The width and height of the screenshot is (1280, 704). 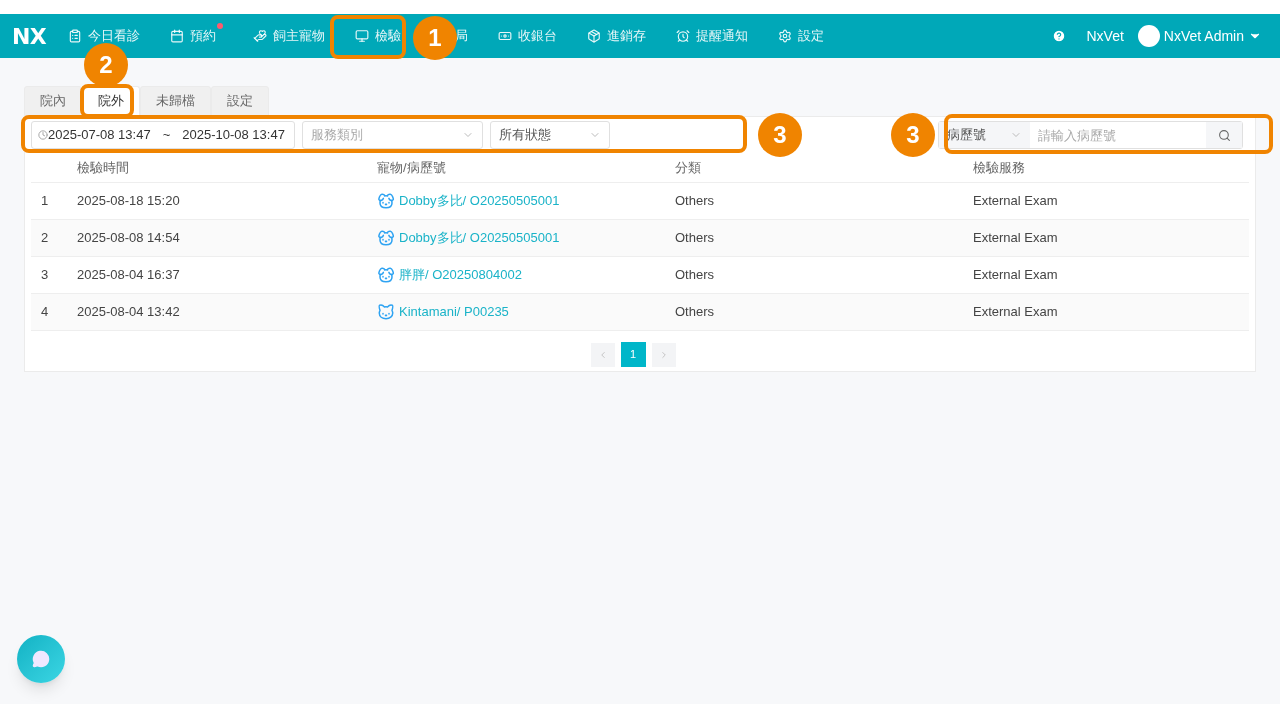 I want to click on alarm-clock-icon, so click(x=683, y=36).